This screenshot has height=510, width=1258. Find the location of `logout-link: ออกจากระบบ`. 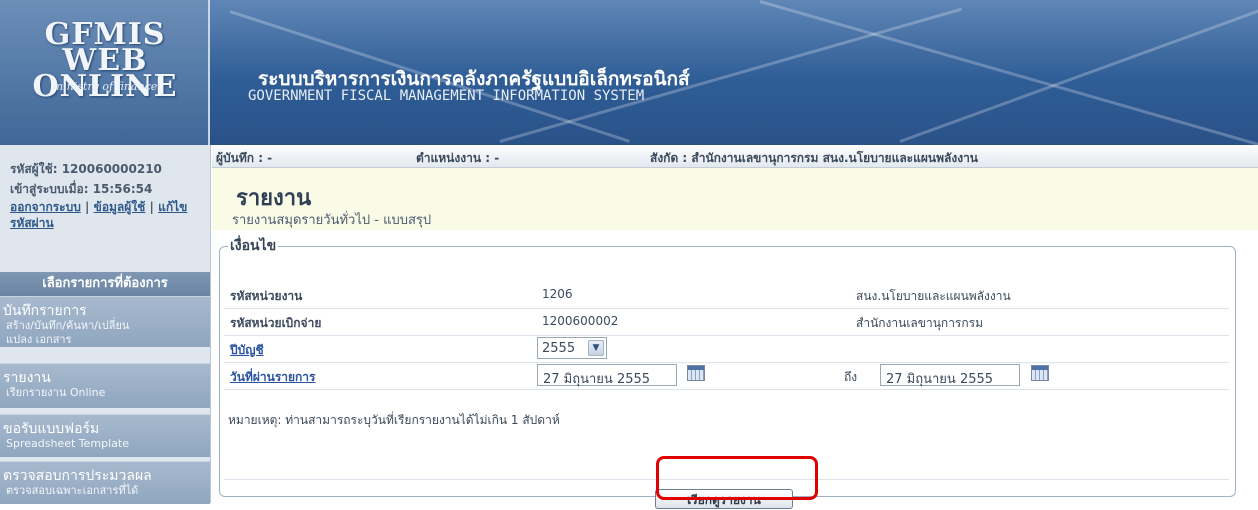

logout-link: ออกจากระบบ is located at coordinates (45, 207).